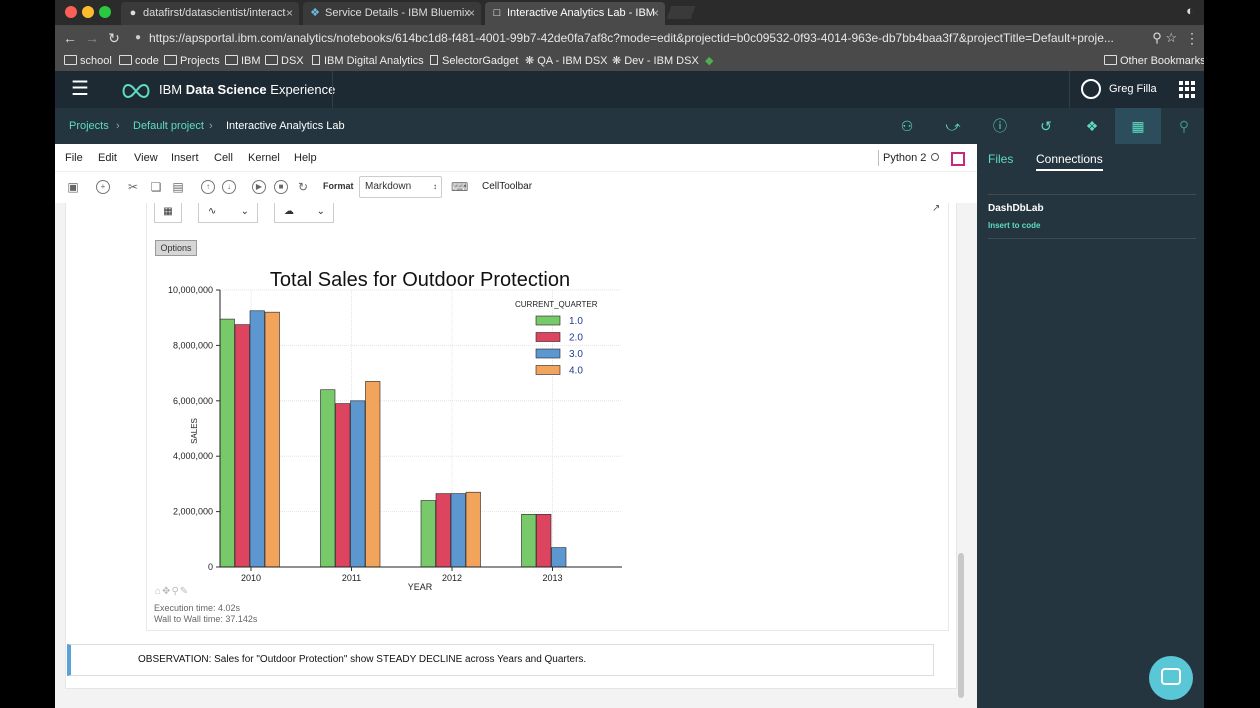 The image size is (1260, 708). I want to click on expand-icon: ↗, so click(936, 208).